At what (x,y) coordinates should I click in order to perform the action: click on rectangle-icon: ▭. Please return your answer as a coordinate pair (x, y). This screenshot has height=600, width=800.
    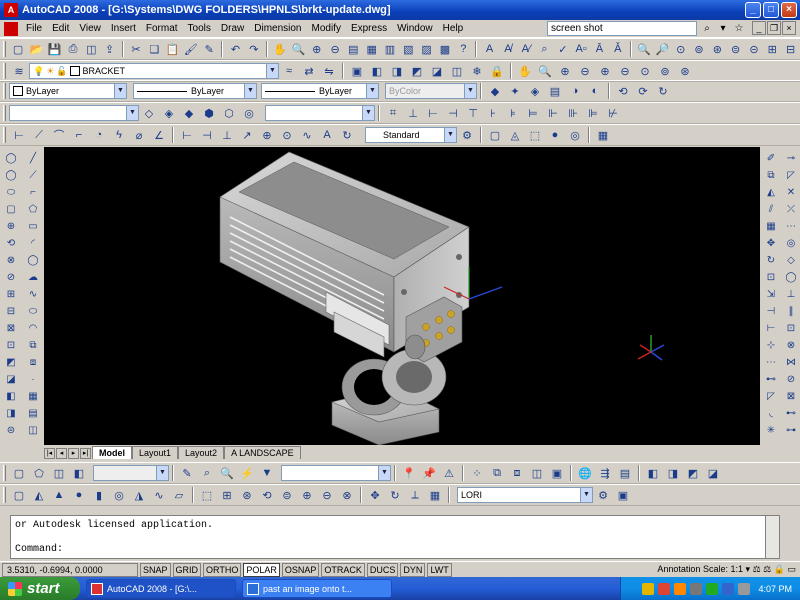
    Looking at the image, I should click on (33, 226).